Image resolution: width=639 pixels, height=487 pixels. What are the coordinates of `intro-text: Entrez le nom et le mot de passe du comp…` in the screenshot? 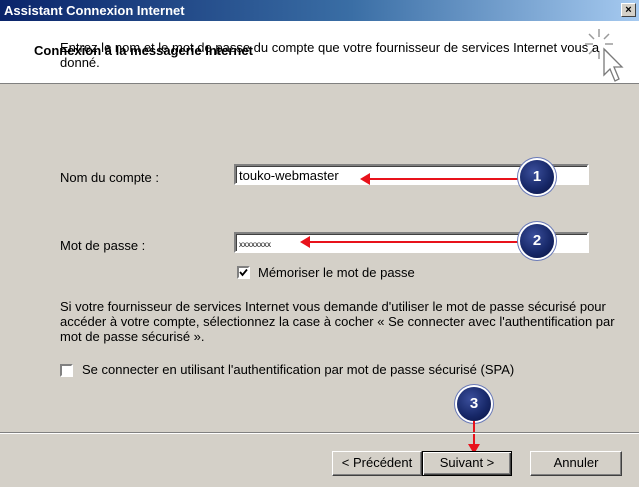 It's located at (330, 55).